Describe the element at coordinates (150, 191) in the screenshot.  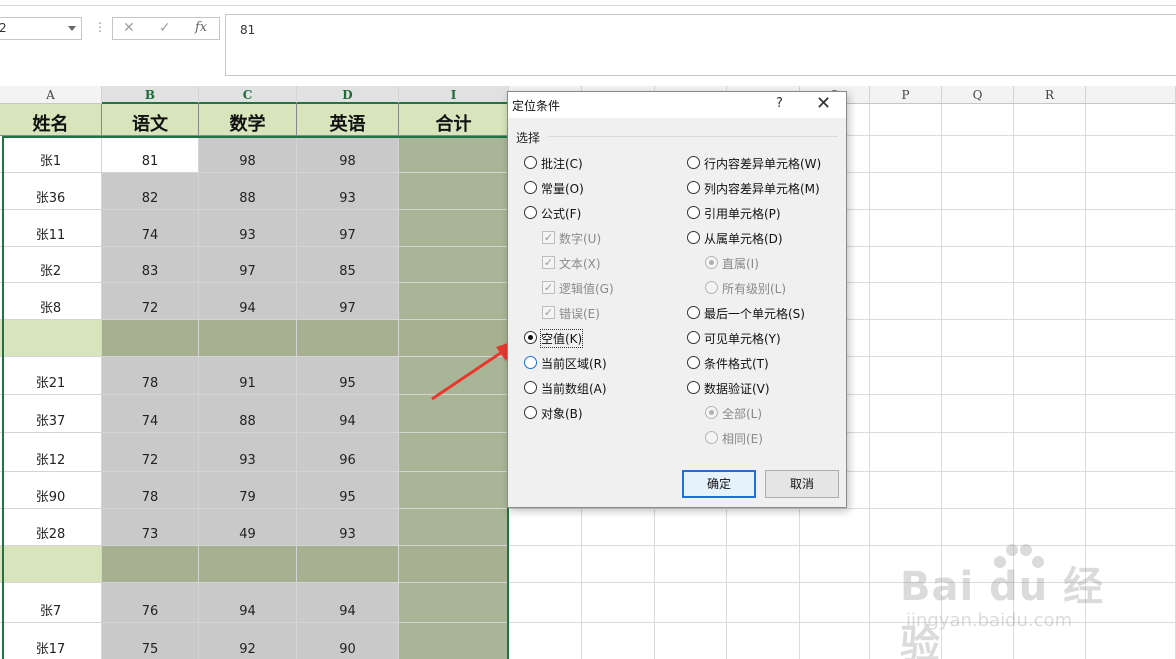
I see `table-cell: 82` at that location.